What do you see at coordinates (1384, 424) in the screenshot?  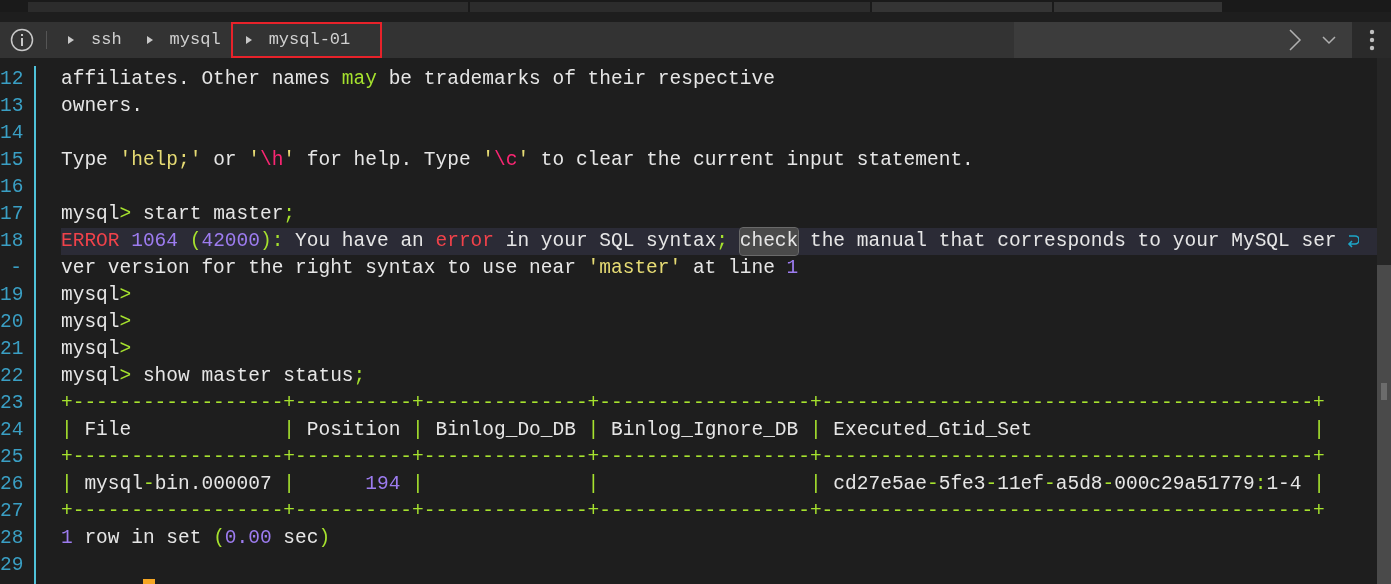 I see `scrollbar-thumb` at bounding box center [1384, 424].